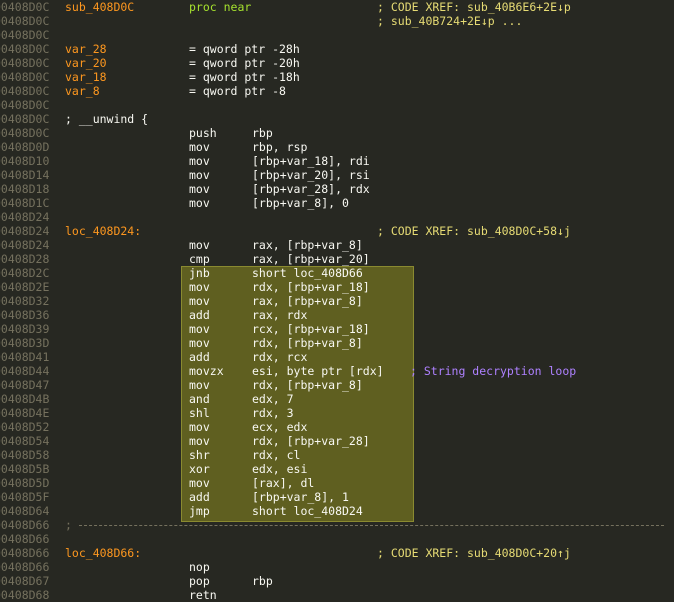  What do you see at coordinates (86, 77) in the screenshot?
I see `line-label: var_18` at bounding box center [86, 77].